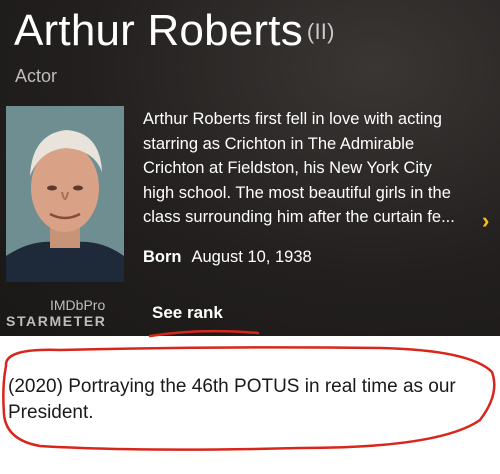 The image size is (500, 474). I want to click on born-row: Born August 10, 1938, so click(227, 257).